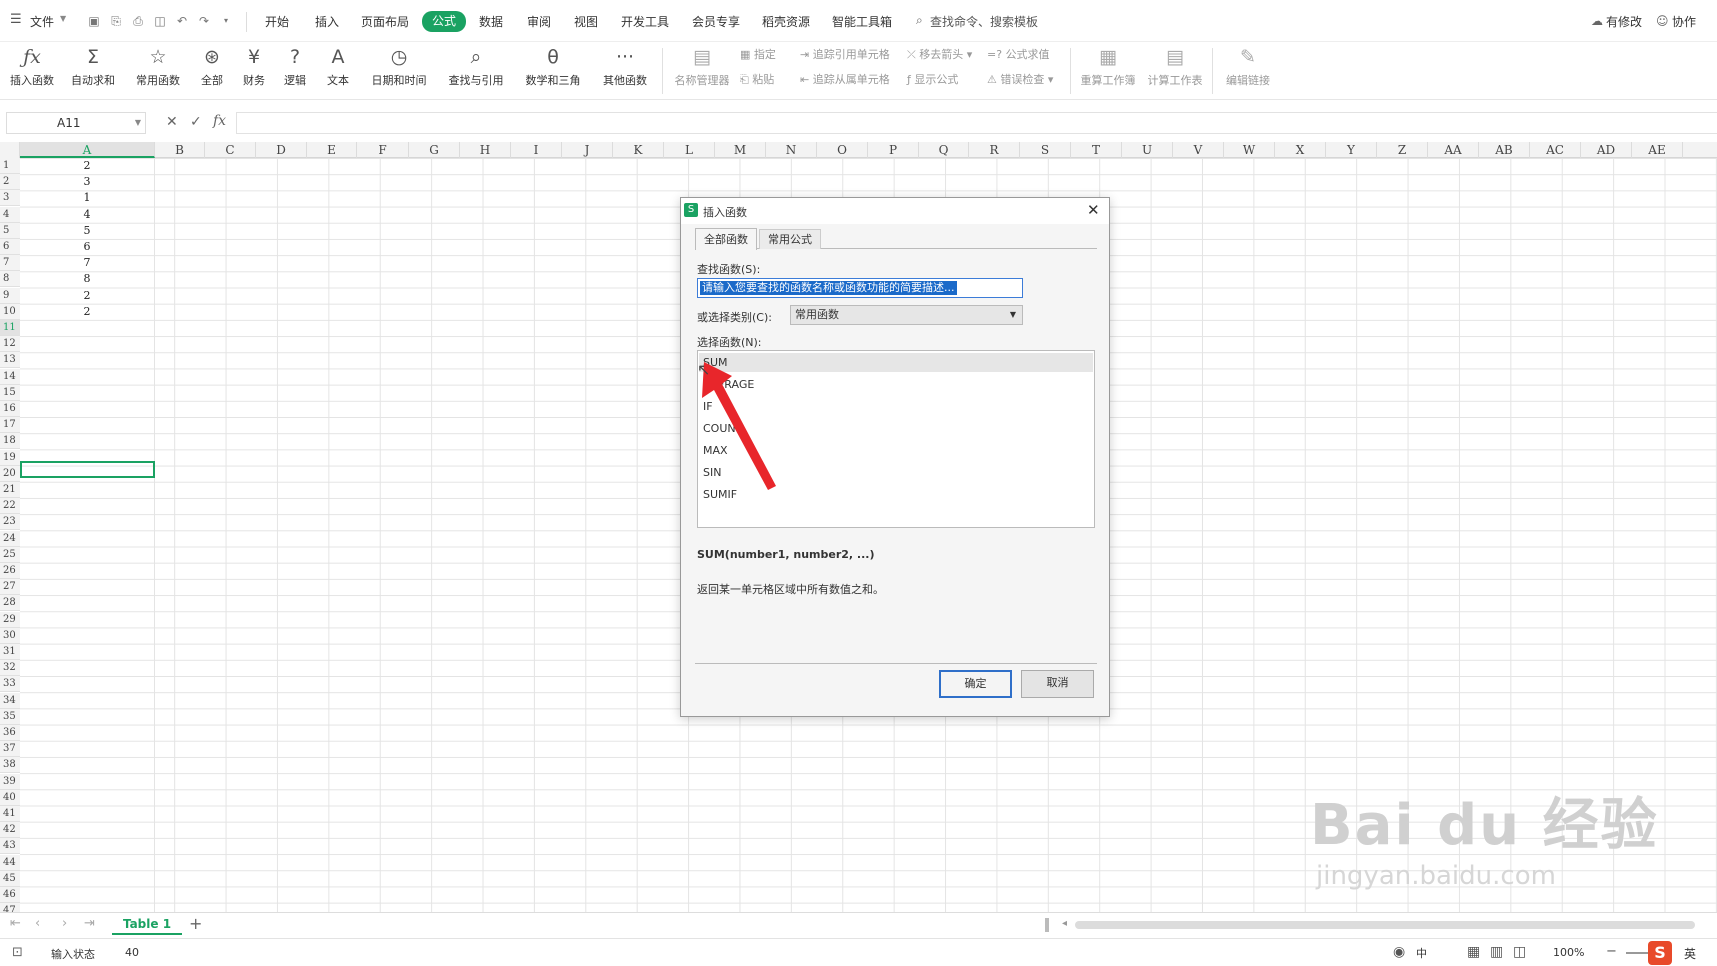 The height and width of the screenshot is (966, 1717). What do you see at coordinates (444, 21) in the screenshot?
I see `tab-formulas: 公式` at bounding box center [444, 21].